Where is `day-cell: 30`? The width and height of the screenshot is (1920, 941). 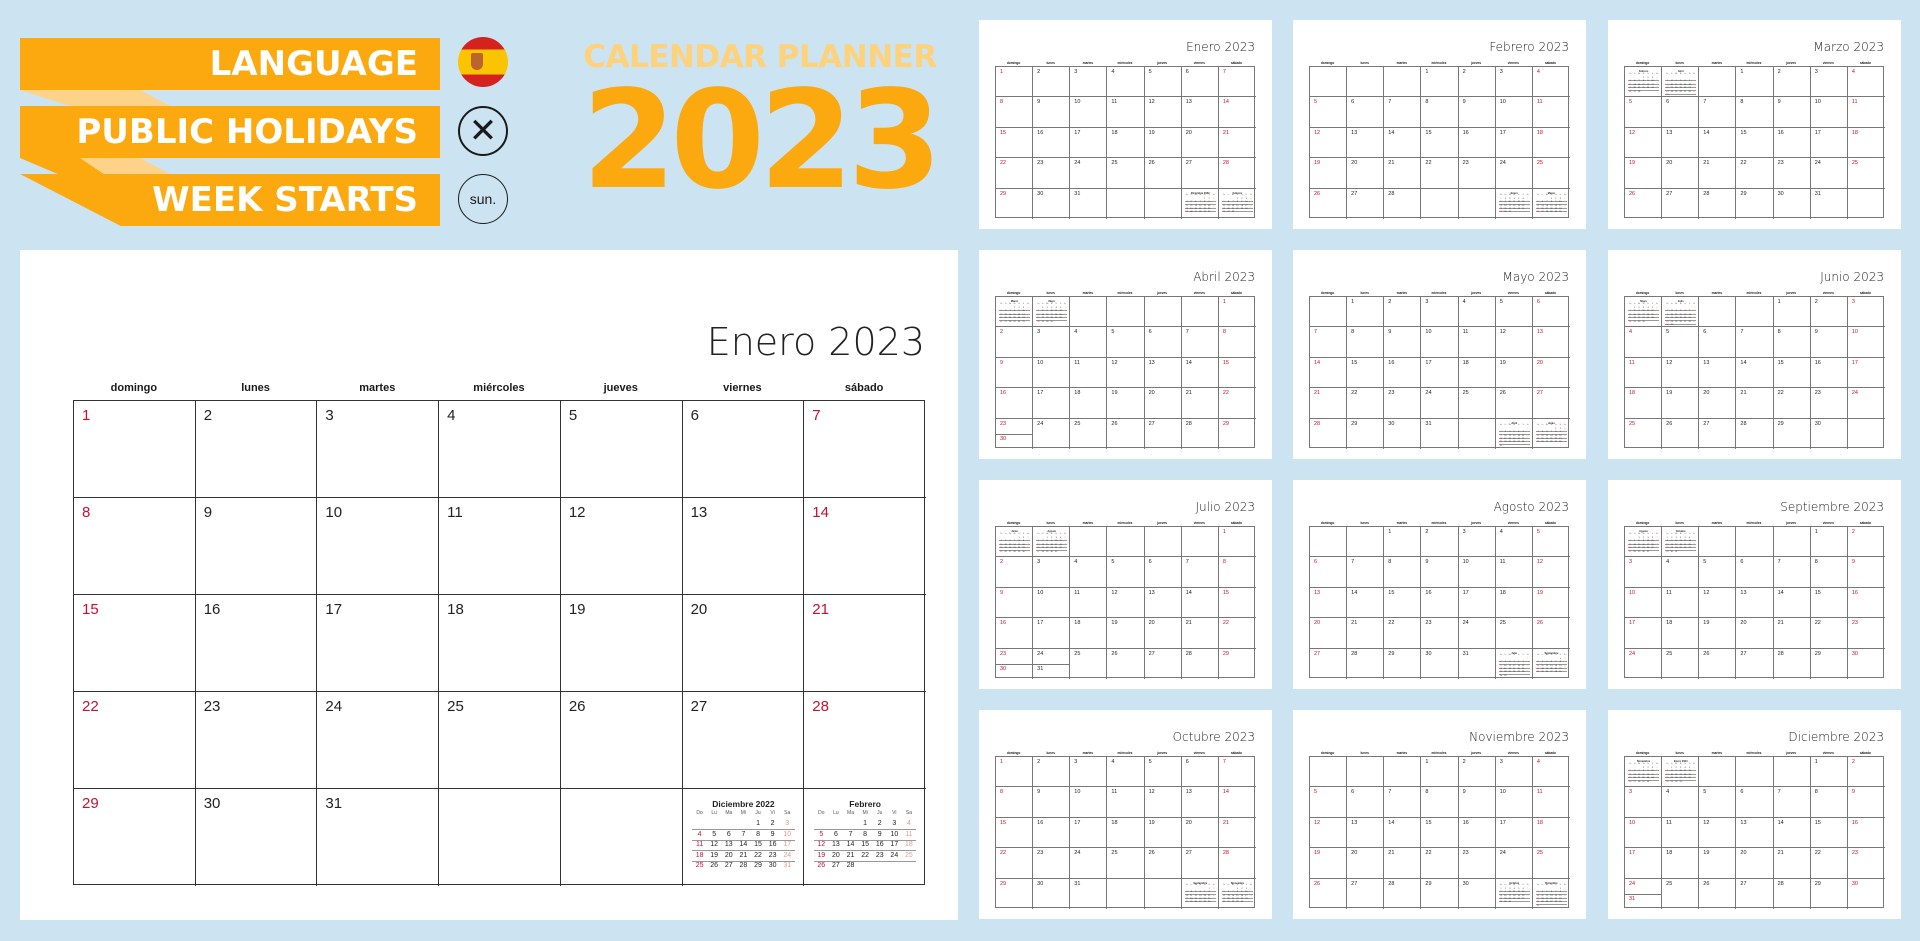
day-cell: 30 is located at coordinates (1792, 203).